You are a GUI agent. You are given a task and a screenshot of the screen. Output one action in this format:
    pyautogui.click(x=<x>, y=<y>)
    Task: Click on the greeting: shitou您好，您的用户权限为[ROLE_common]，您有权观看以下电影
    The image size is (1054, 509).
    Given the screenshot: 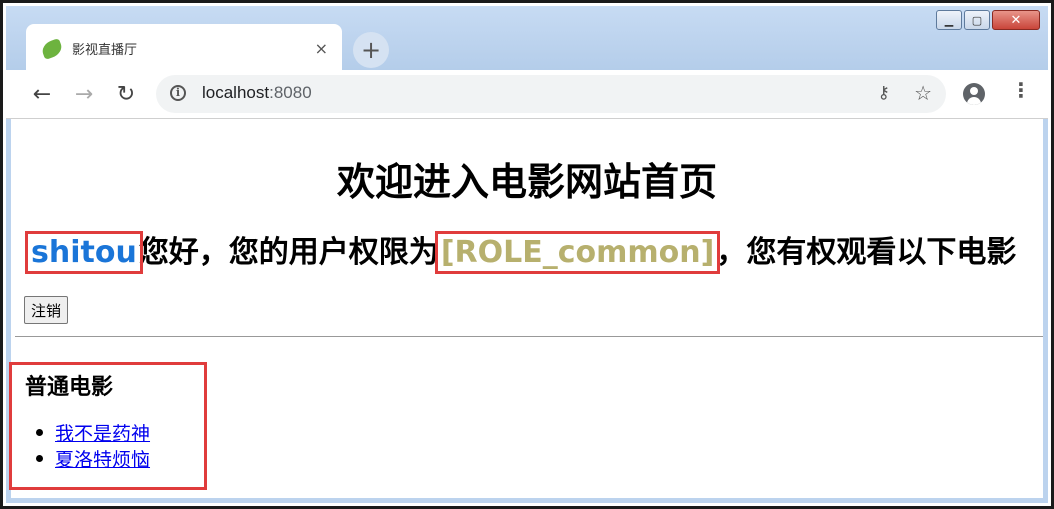 What is the action you would take?
    pyautogui.click(x=521, y=250)
    